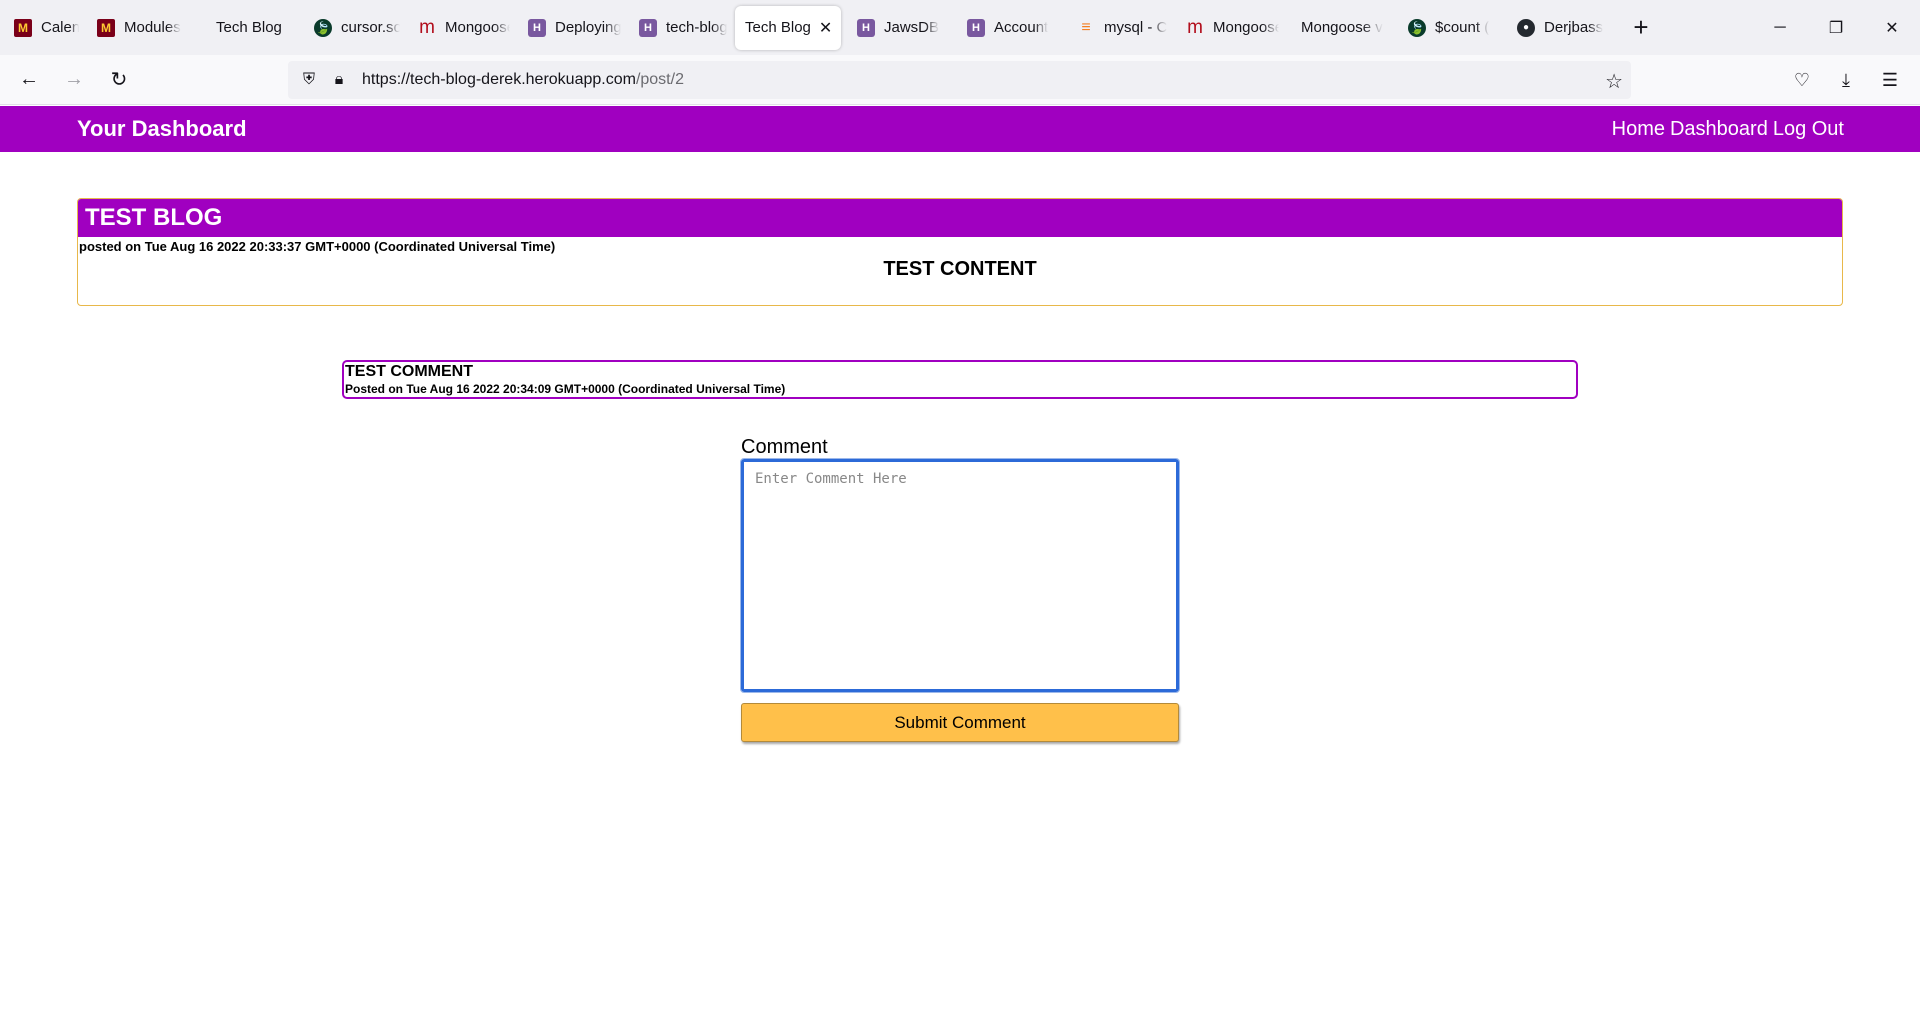 This screenshot has width=1920, height=1030. What do you see at coordinates (659, 79) in the screenshot?
I see `url-path: /post/2` at bounding box center [659, 79].